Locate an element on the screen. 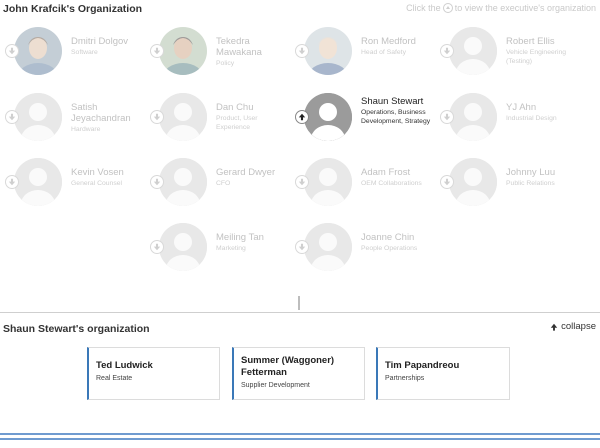  executive-ron-medford: Ron Medford Head of Safety is located at coordinates (362, 55).